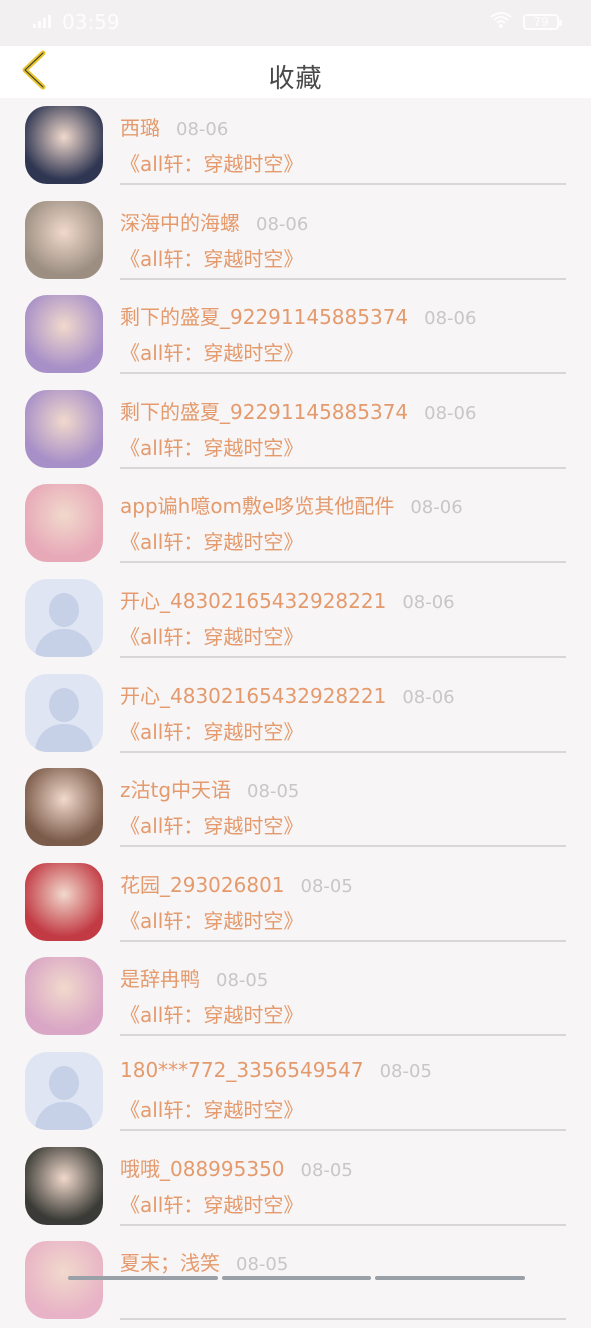  What do you see at coordinates (91, 22) in the screenshot?
I see `status-time: 03:59` at bounding box center [91, 22].